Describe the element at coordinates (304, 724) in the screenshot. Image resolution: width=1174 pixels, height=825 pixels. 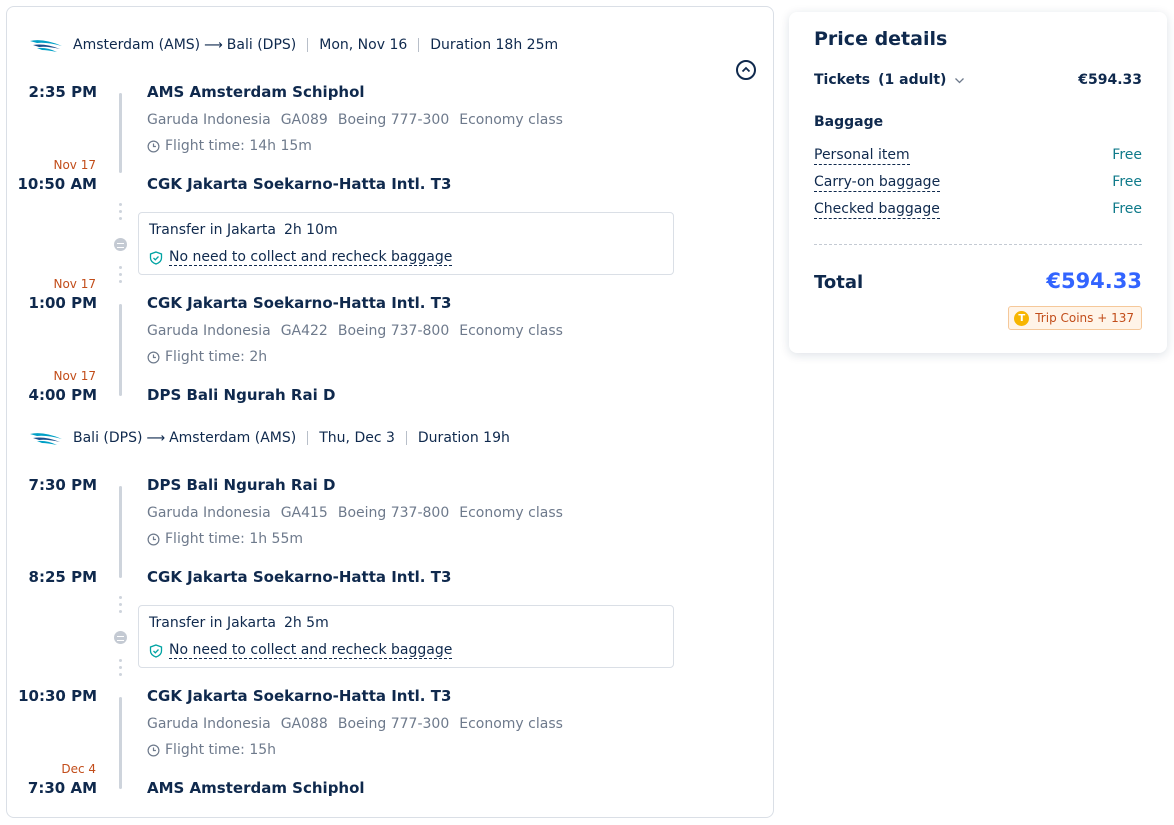
I see `flight-number: GA088` at that location.